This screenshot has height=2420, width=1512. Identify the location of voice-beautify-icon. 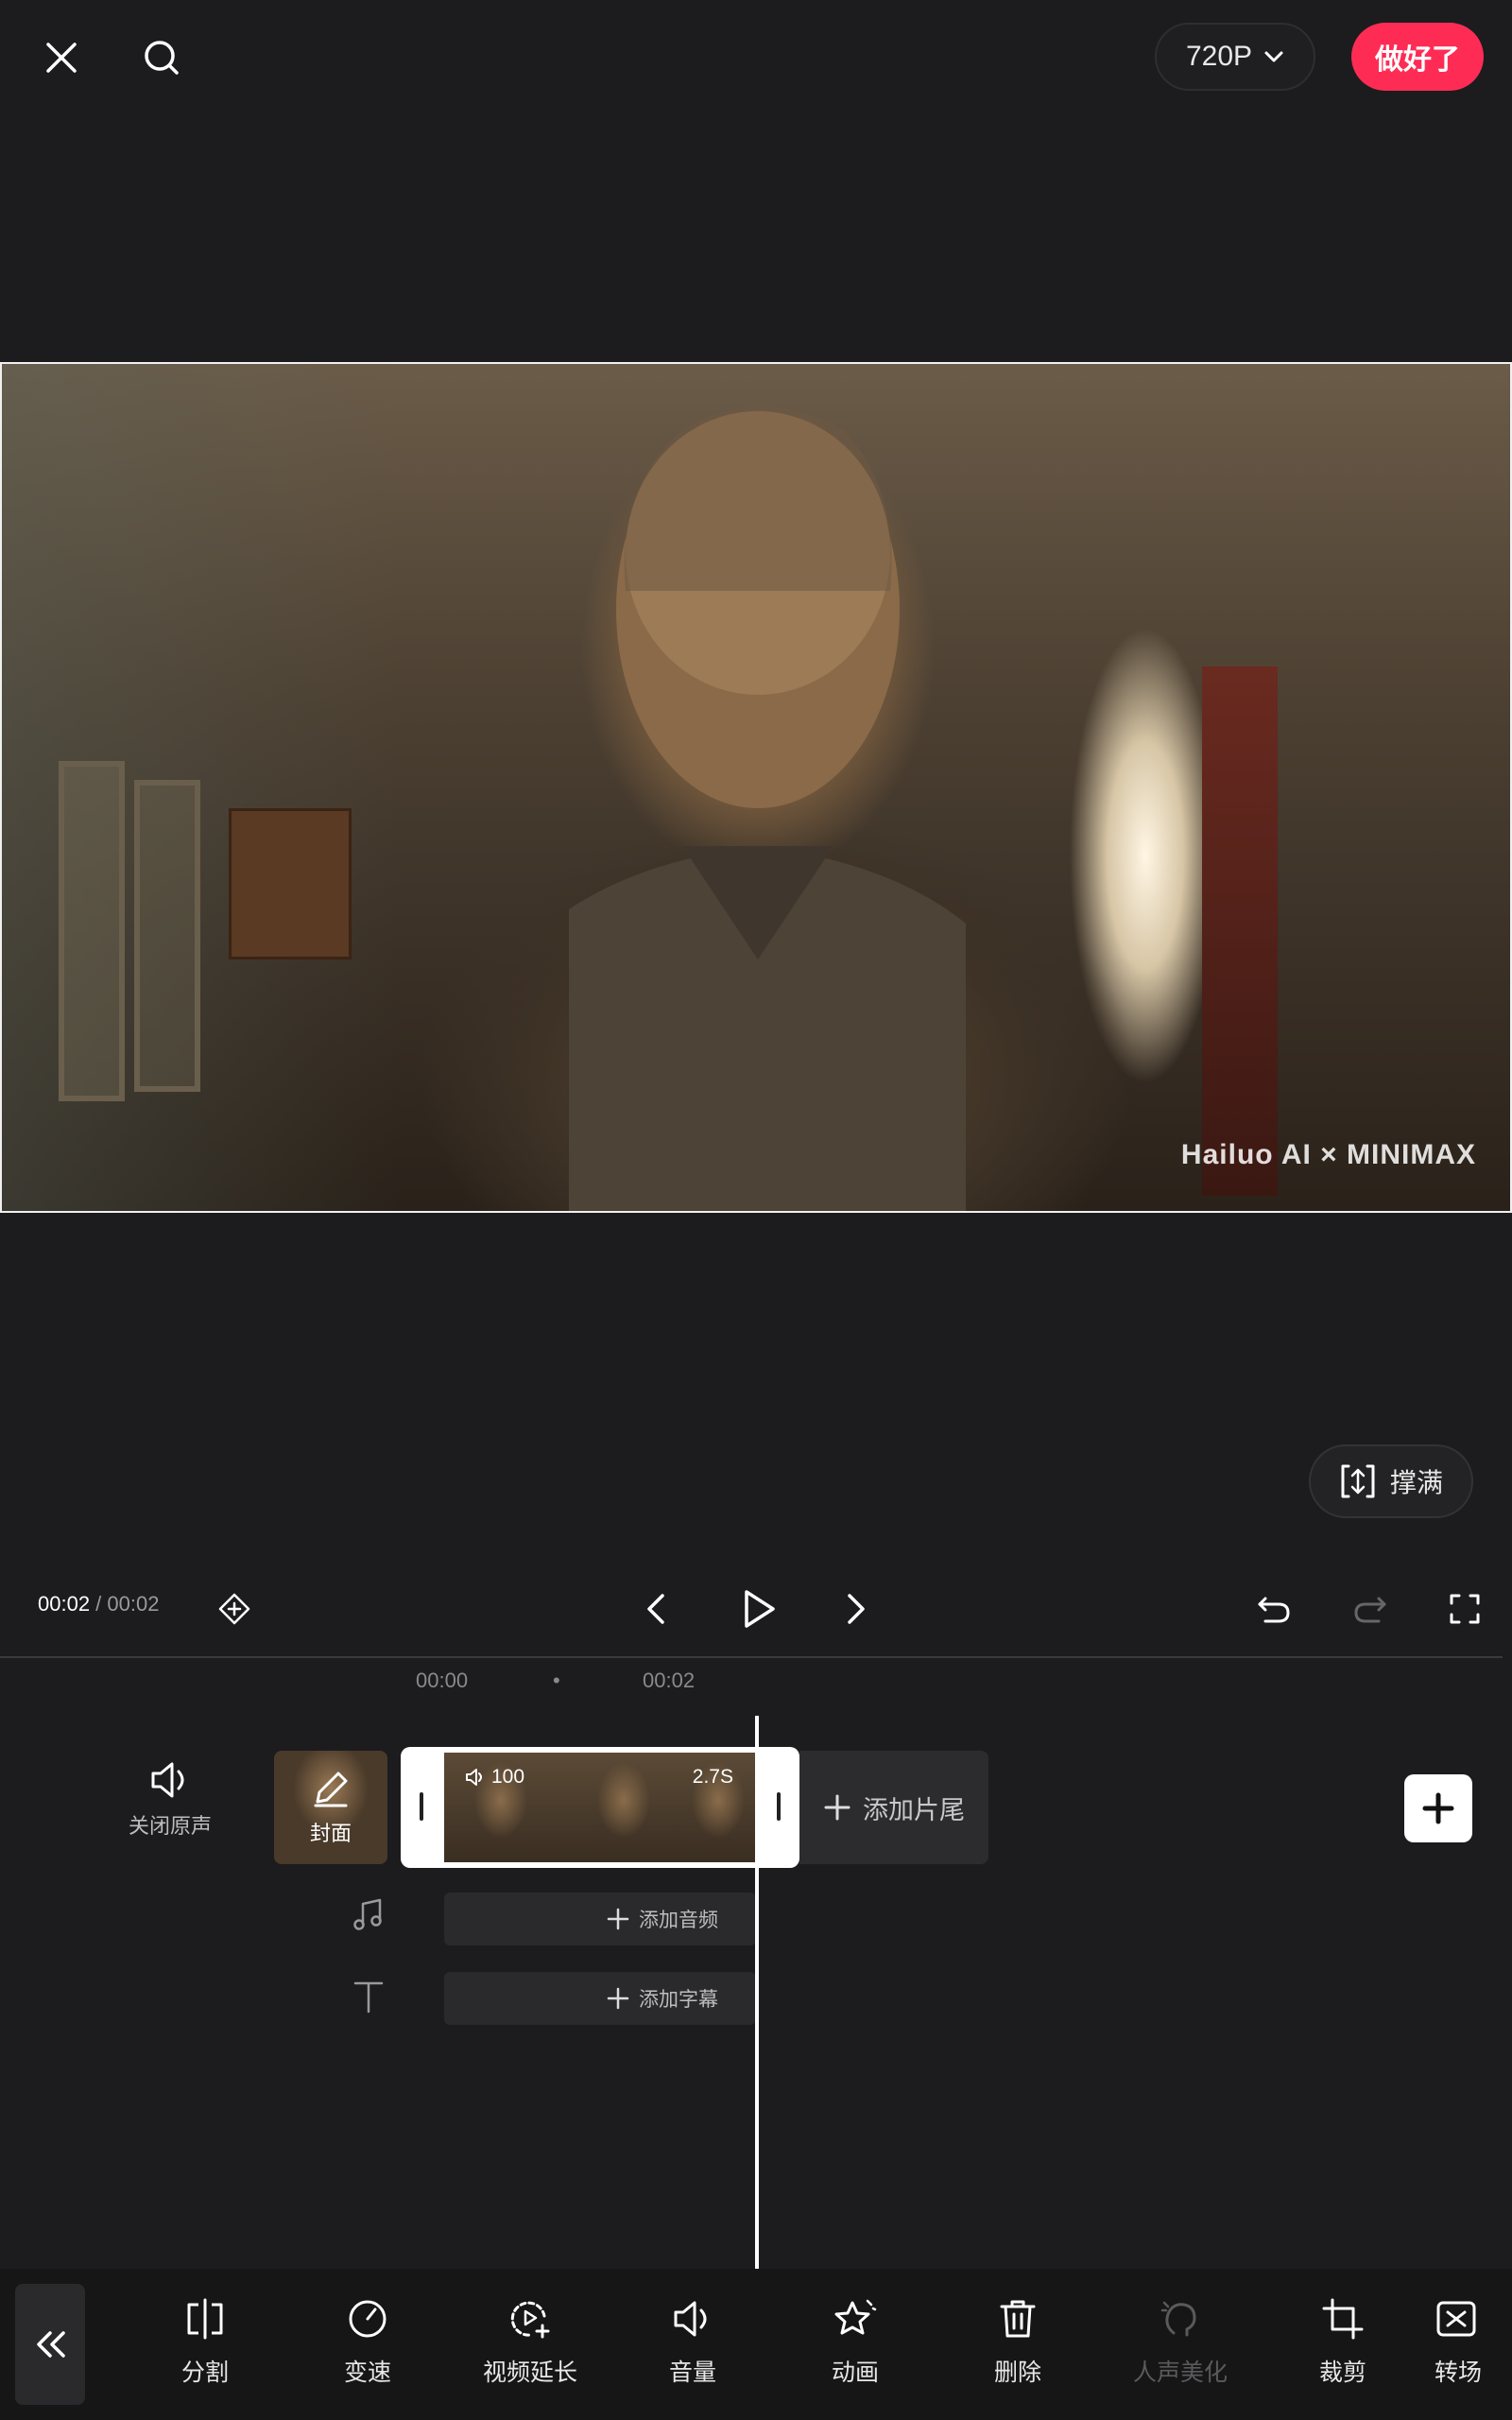
(1178, 2319).